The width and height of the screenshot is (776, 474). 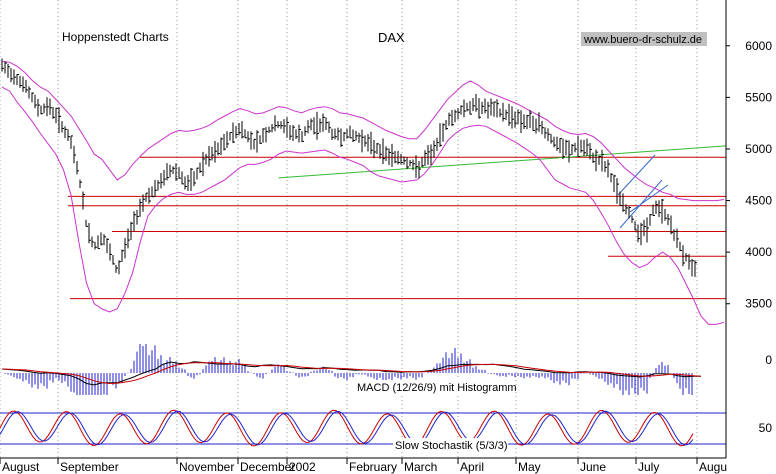 I want to click on x-tick-label: June, so click(x=593, y=467).